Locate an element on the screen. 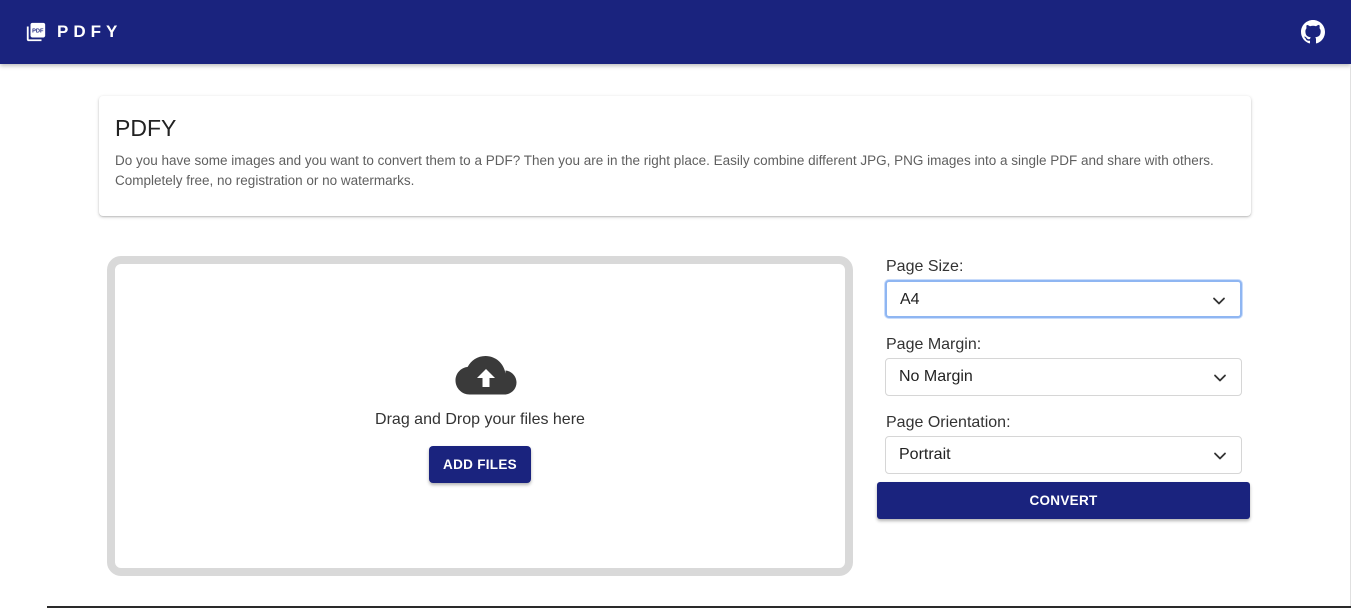 The height and width of the screenshot is (608, 1351). page-size-value: A4 is located at coordinates (910, 299).